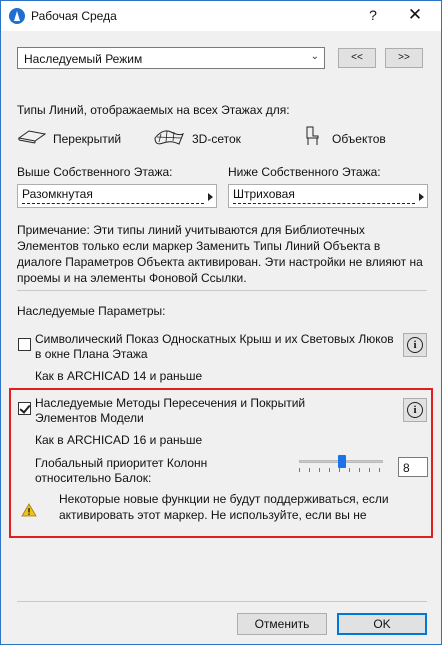 This screenshot has height=645, width=442. I want to click on mode-dropdown: Наследуемый Режим ⌄, so click(171, 58).